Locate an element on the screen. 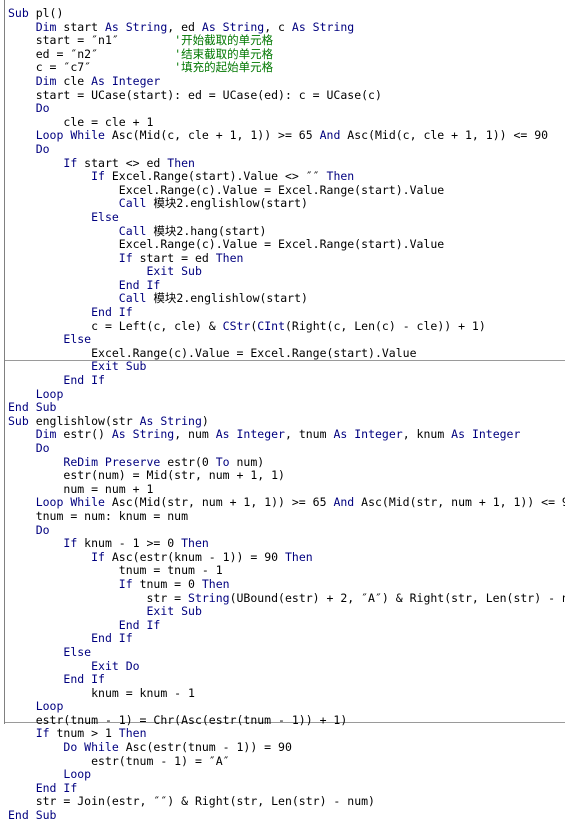 This screenshot has height=823, width=565. code-line: num = num + 1 is located at coordinates (286, 489).